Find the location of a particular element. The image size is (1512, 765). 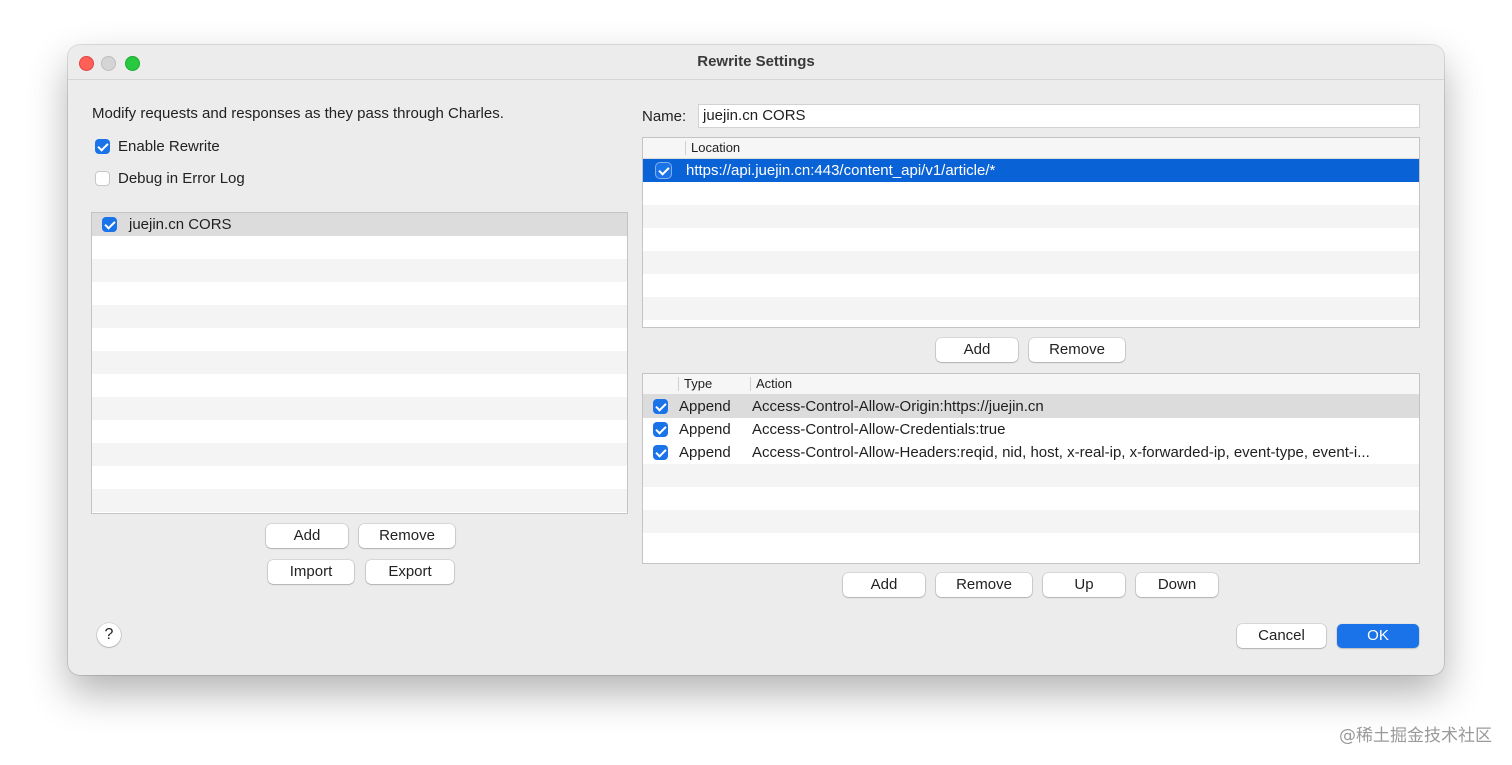

location-column-header: Location is located at coordinates (715, 147).